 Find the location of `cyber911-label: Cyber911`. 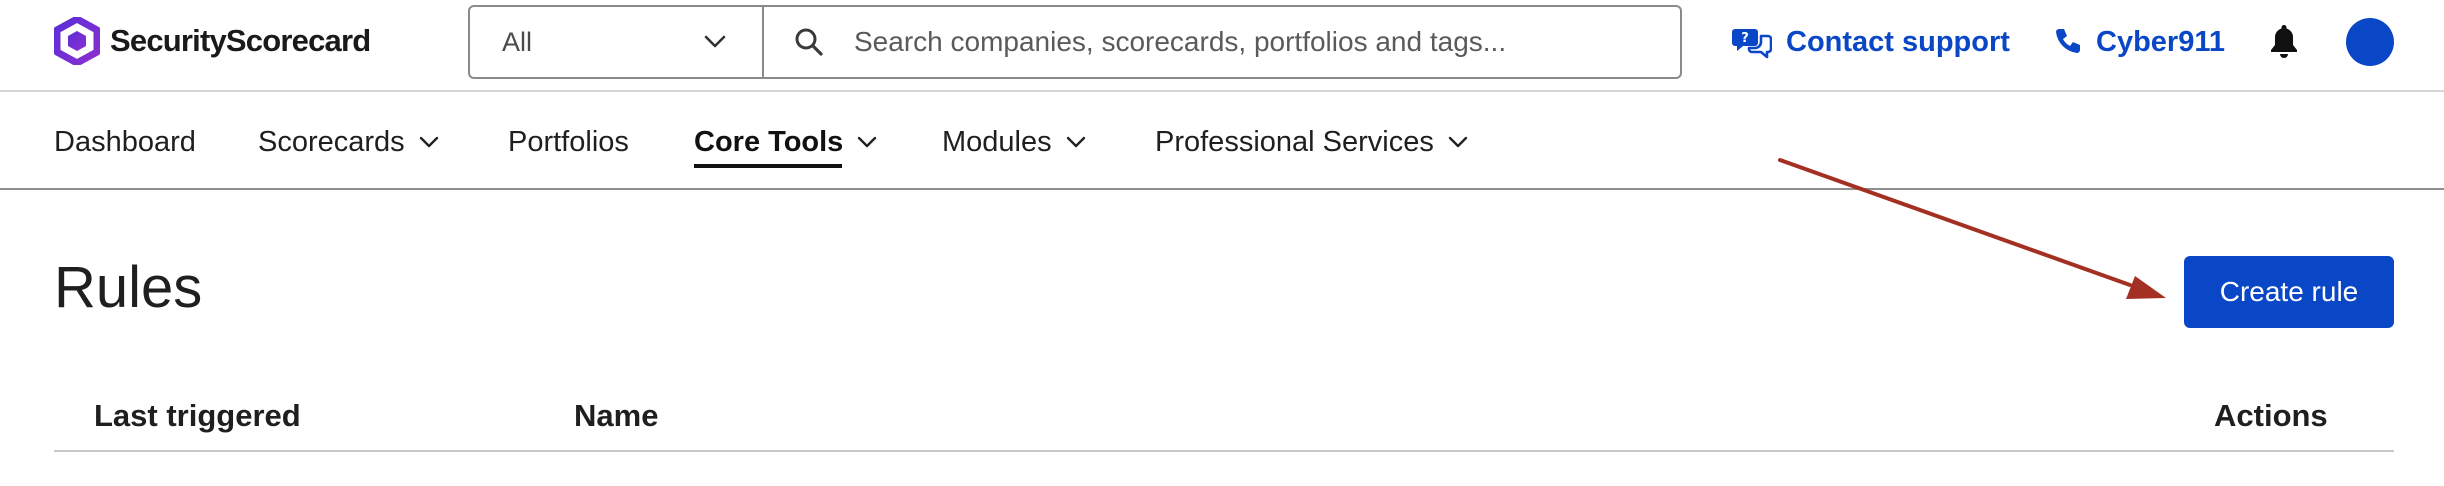

cyber911-label: Cyber911 is located at coordinates (2160, 41).